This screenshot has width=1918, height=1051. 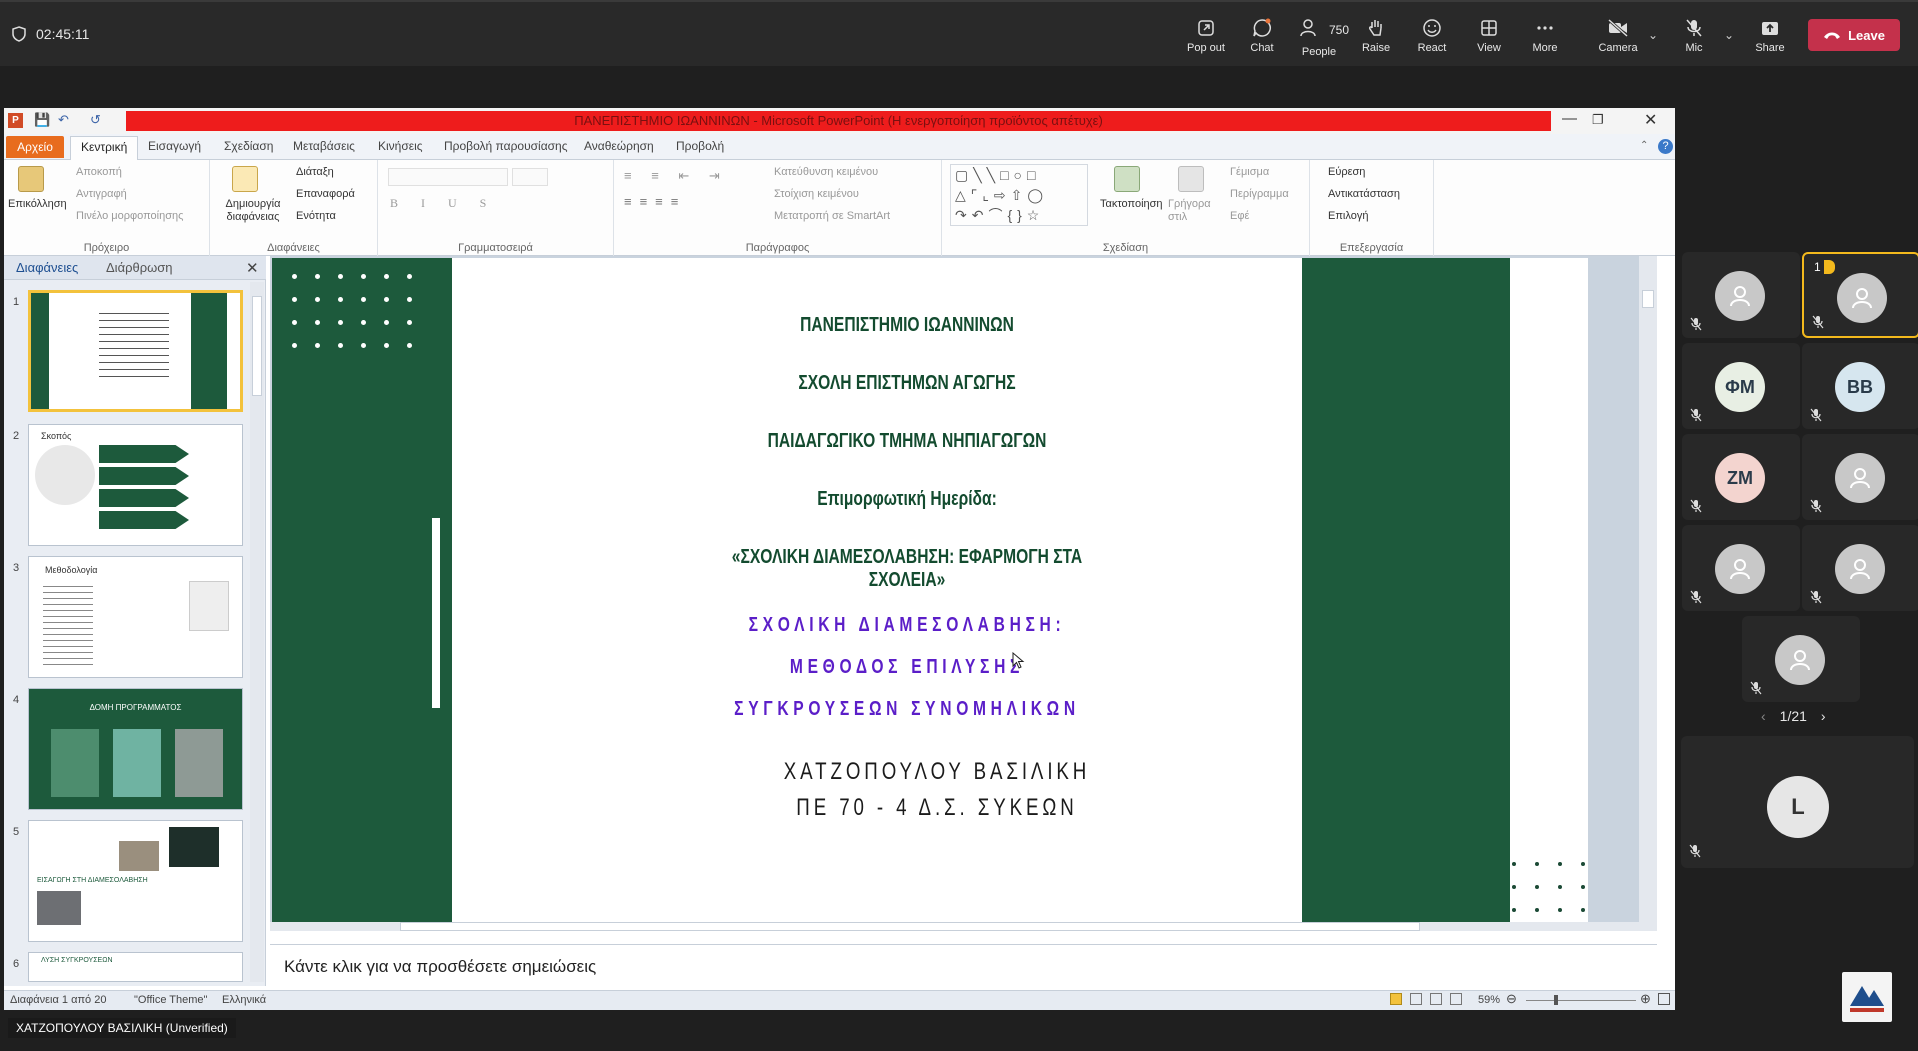 I want to click on zoom-in-icon: ⊕, so click(x=1645, y=999).